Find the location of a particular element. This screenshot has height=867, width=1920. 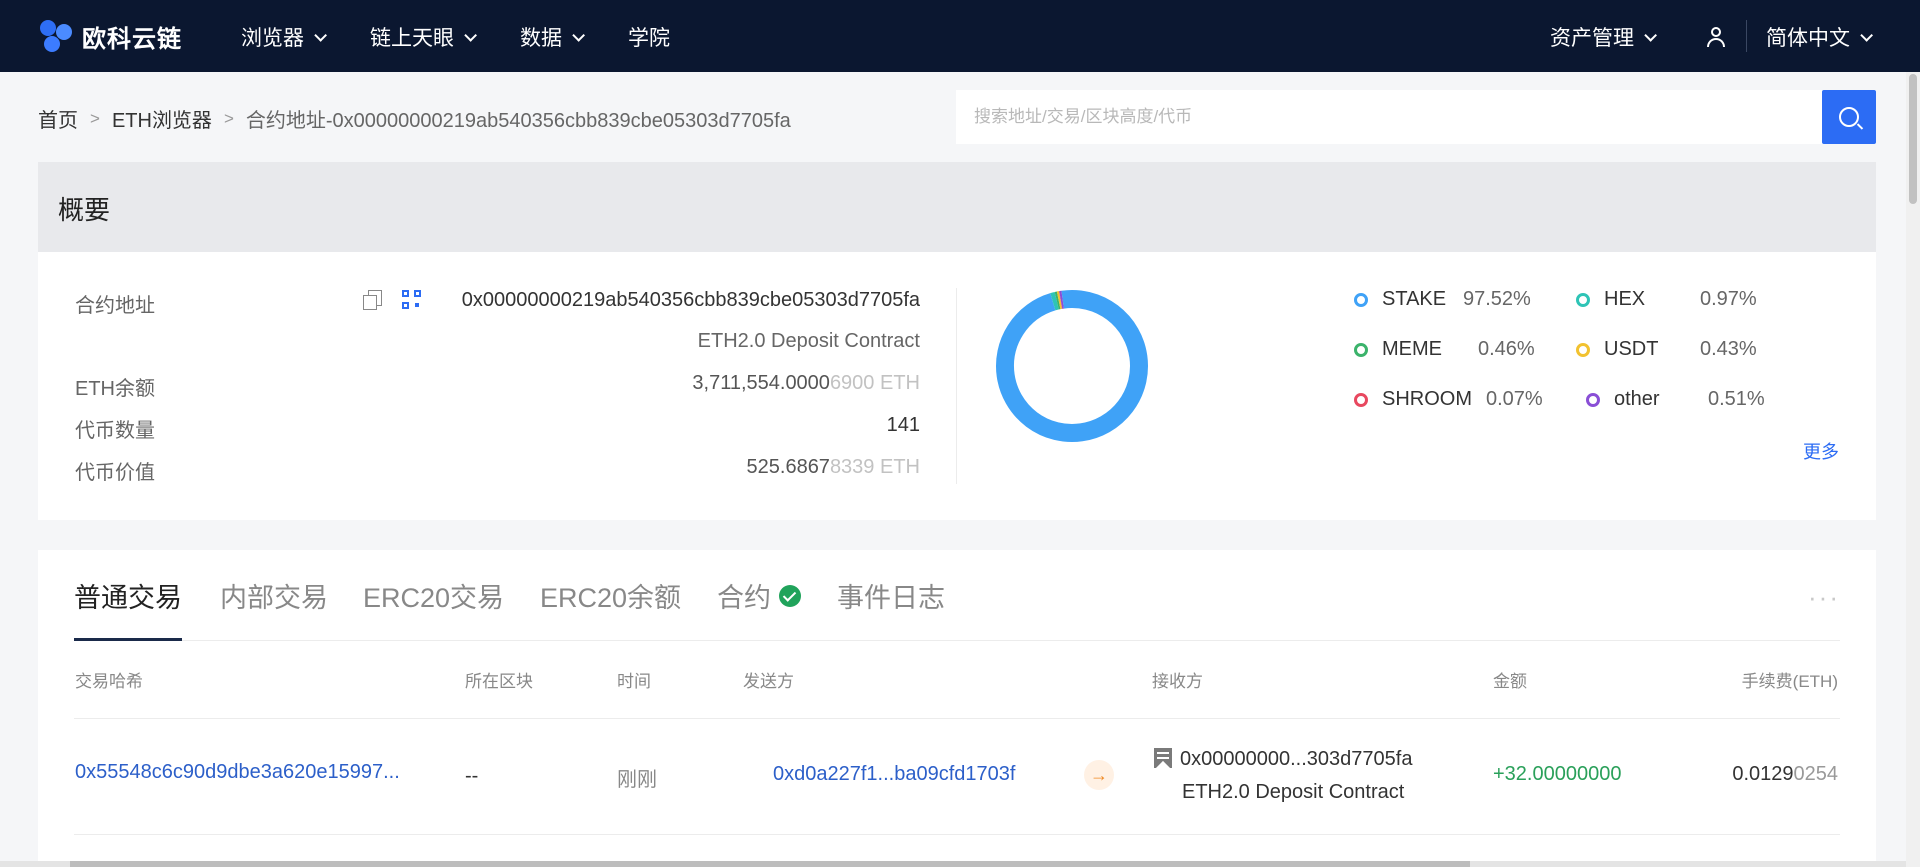

token-value-label: 代币价值 is located at coordinates (115, 473).